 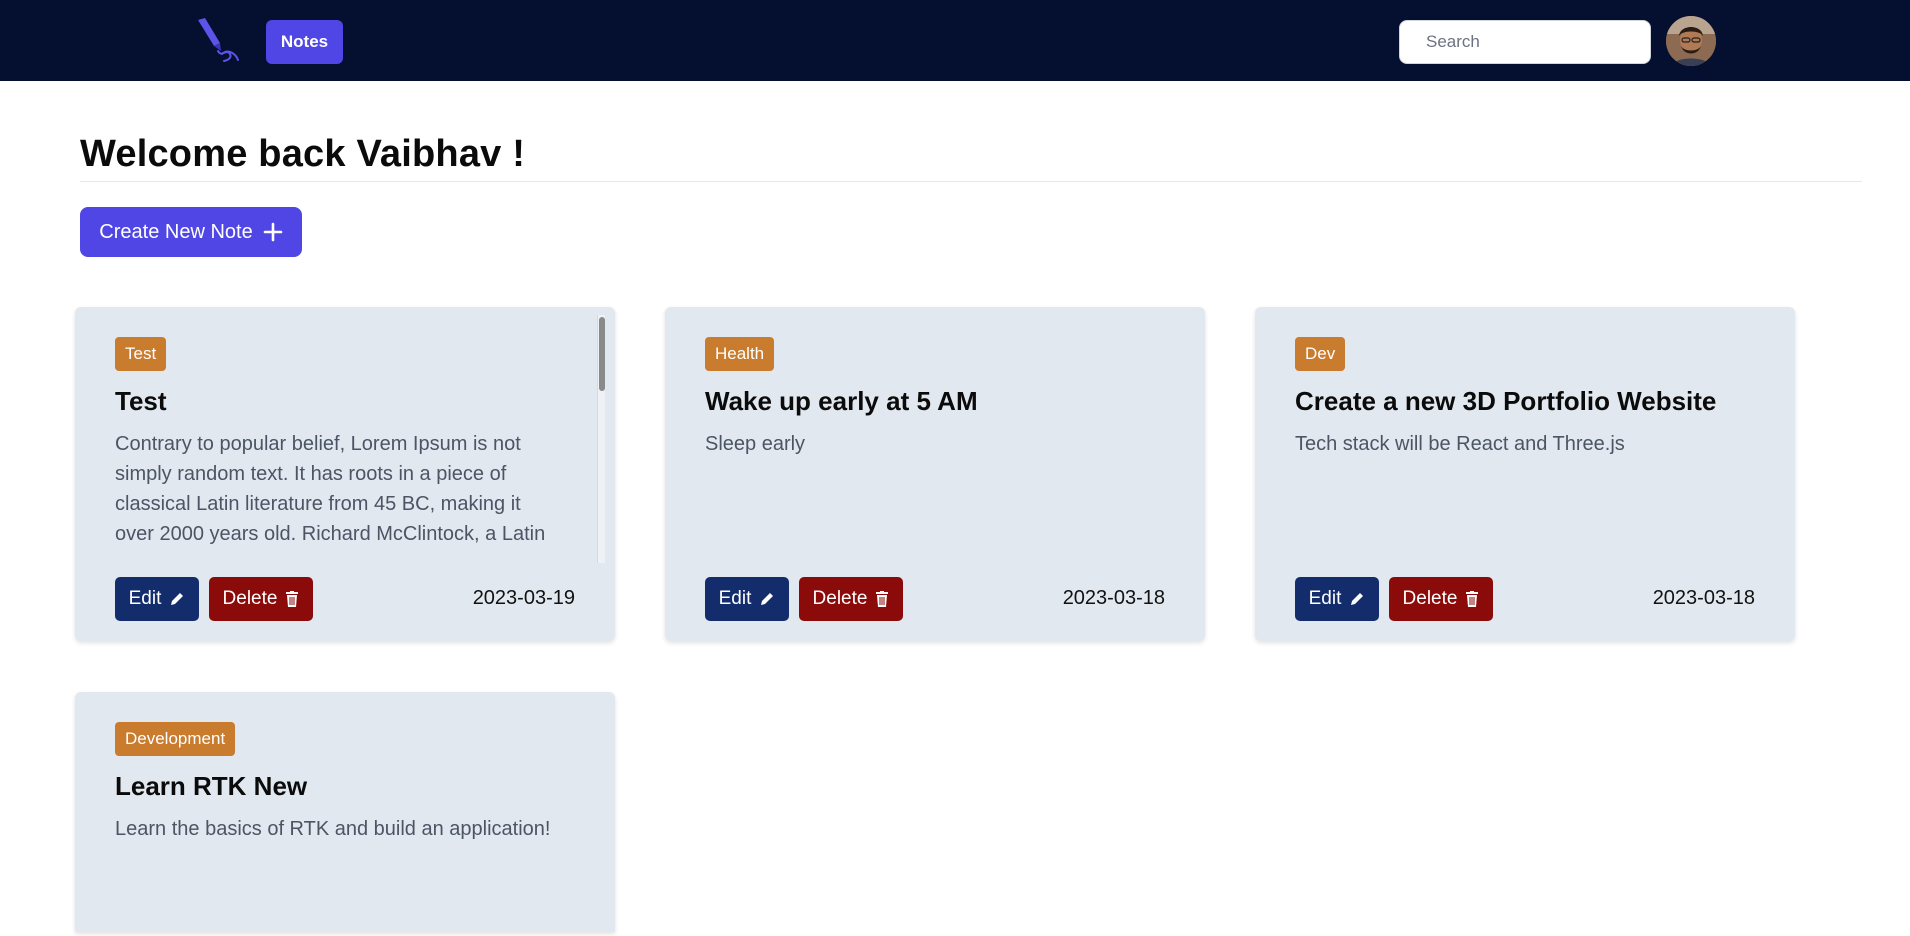 What do you see at coordinates (216, 41) in the screenshot?
I see `pen-logo-icon` at bounding box center [216, 41].